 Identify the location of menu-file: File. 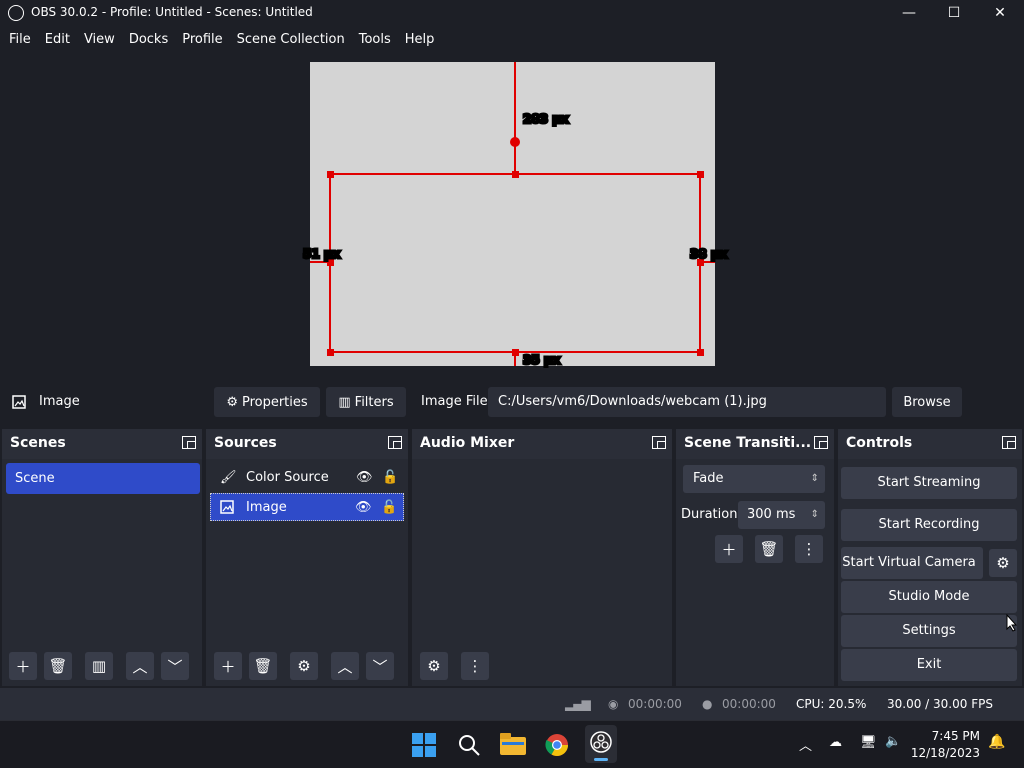
(19, 40).